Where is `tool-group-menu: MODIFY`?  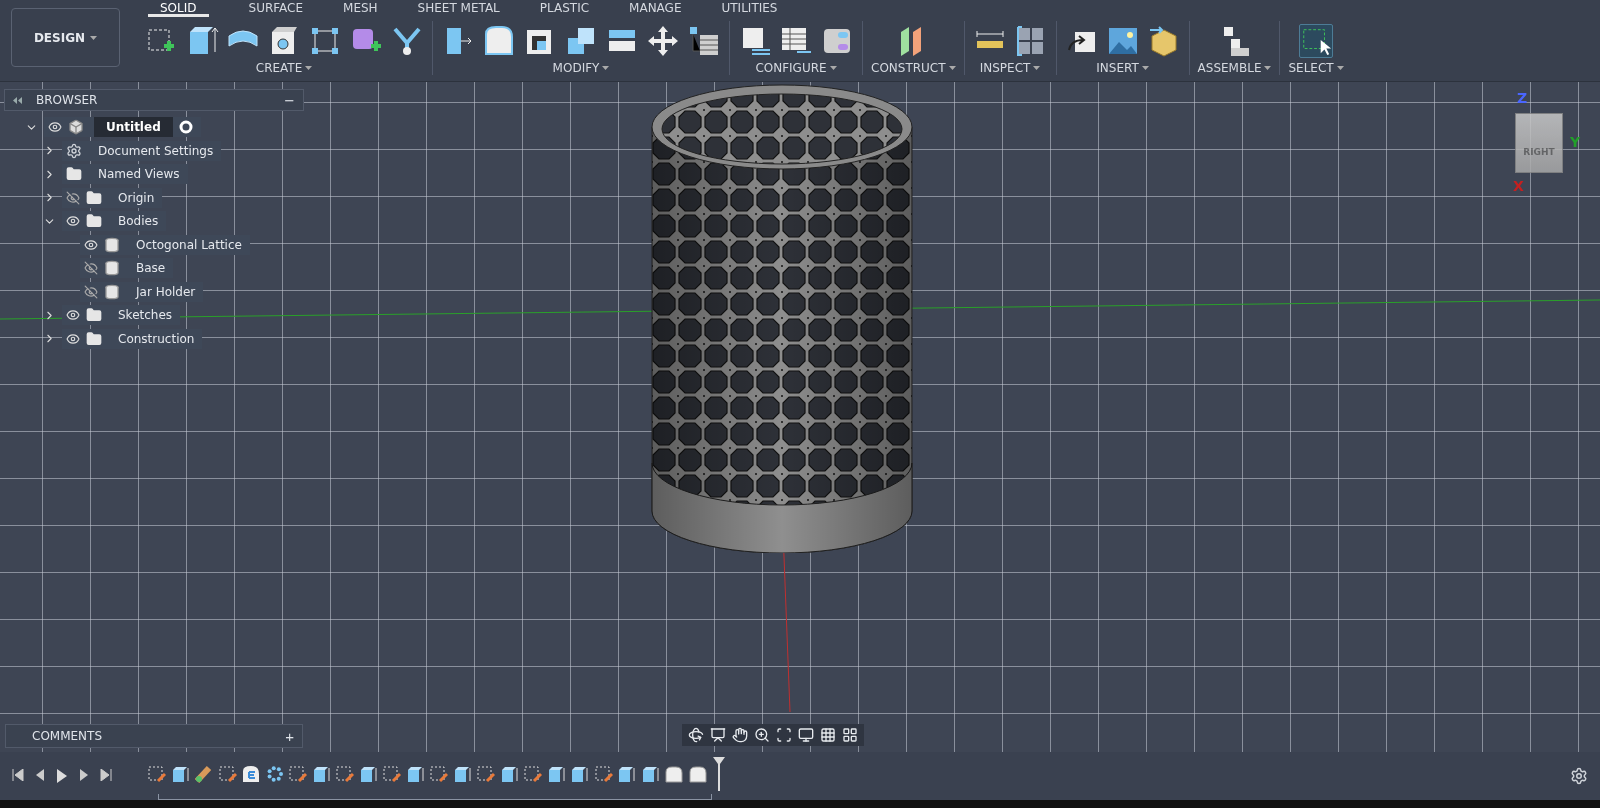 tool-group-menu: MODIFY is located at coordinates (581, 68).